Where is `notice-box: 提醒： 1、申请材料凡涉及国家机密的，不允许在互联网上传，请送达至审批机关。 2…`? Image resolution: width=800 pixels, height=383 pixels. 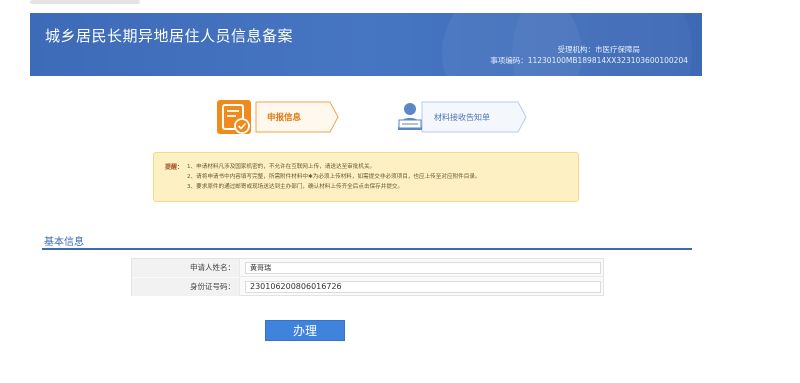 notice-box: 提醒： 1、申请材料凡涉及国家机密的，不允许在互联网上传，请送达至审批机关。 2… is located at coordinates (366, 177).